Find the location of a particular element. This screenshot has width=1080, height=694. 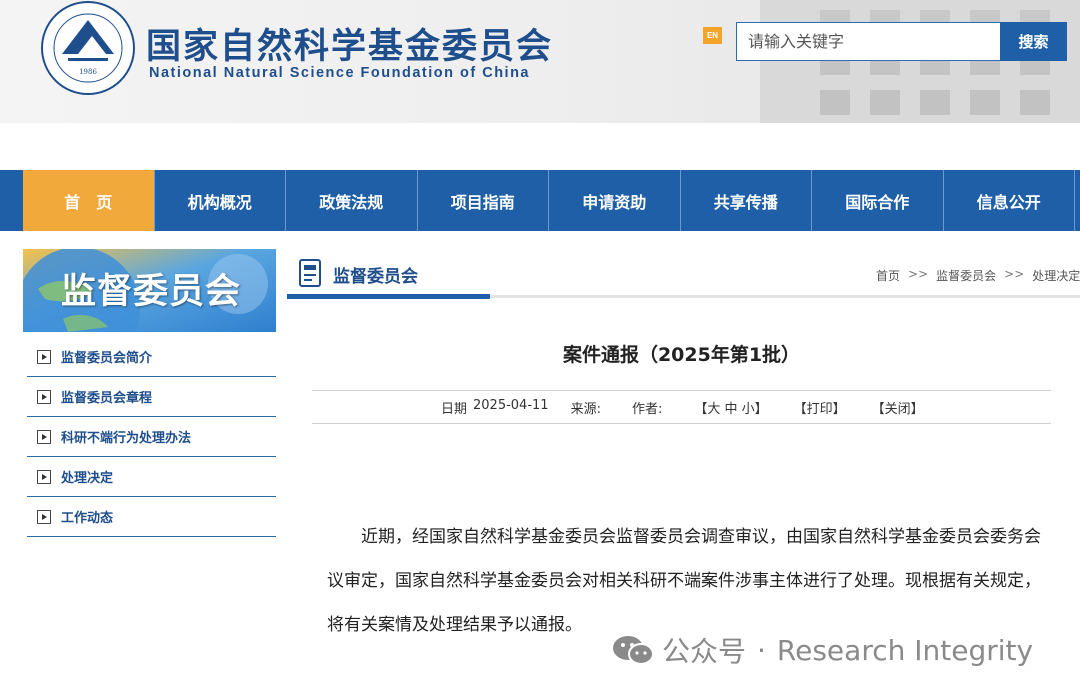

sidebar-item-label: 工作动态 is located at coordinates (87, 518).